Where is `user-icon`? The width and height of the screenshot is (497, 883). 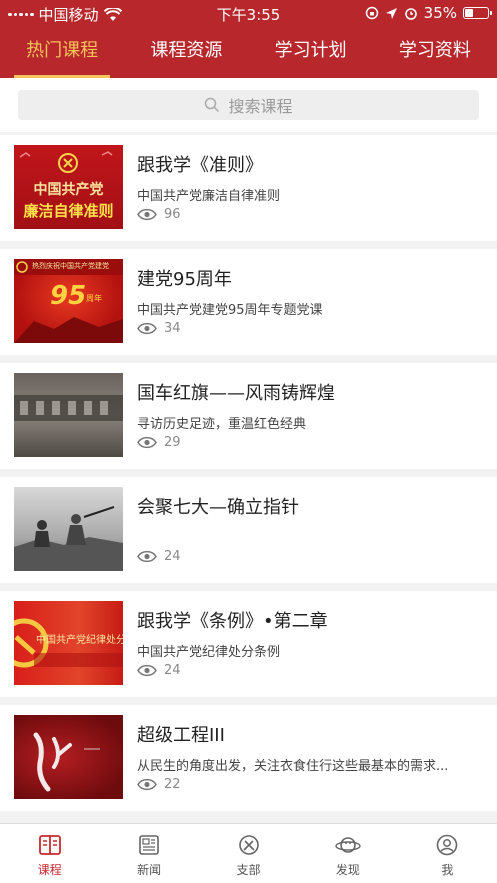 user-icon is located at coordinates (447, 845).